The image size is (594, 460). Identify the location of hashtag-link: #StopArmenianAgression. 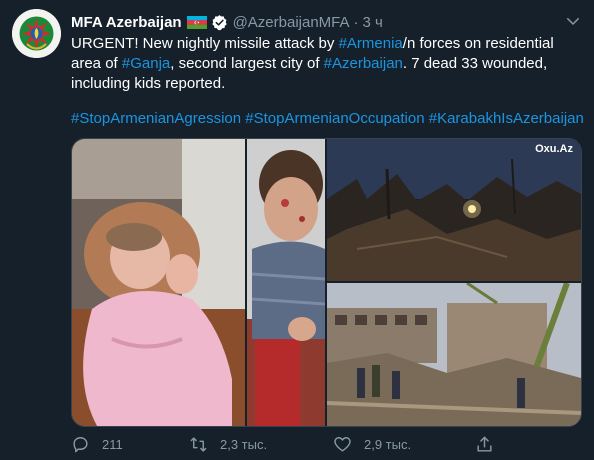
(156, 118).